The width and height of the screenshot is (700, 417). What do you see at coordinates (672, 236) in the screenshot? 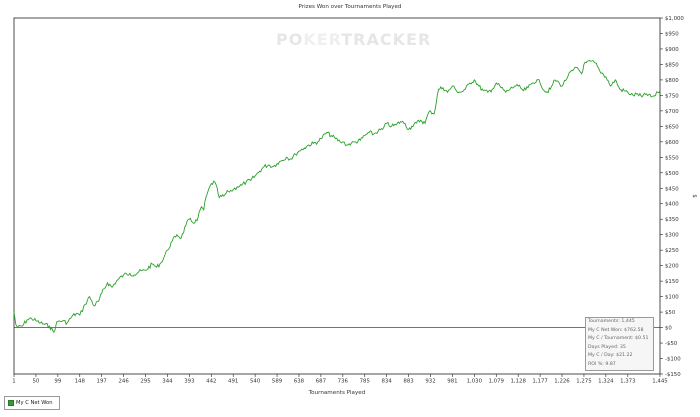
I see `y-tick-label: $300` at bounding box center [672, 236].